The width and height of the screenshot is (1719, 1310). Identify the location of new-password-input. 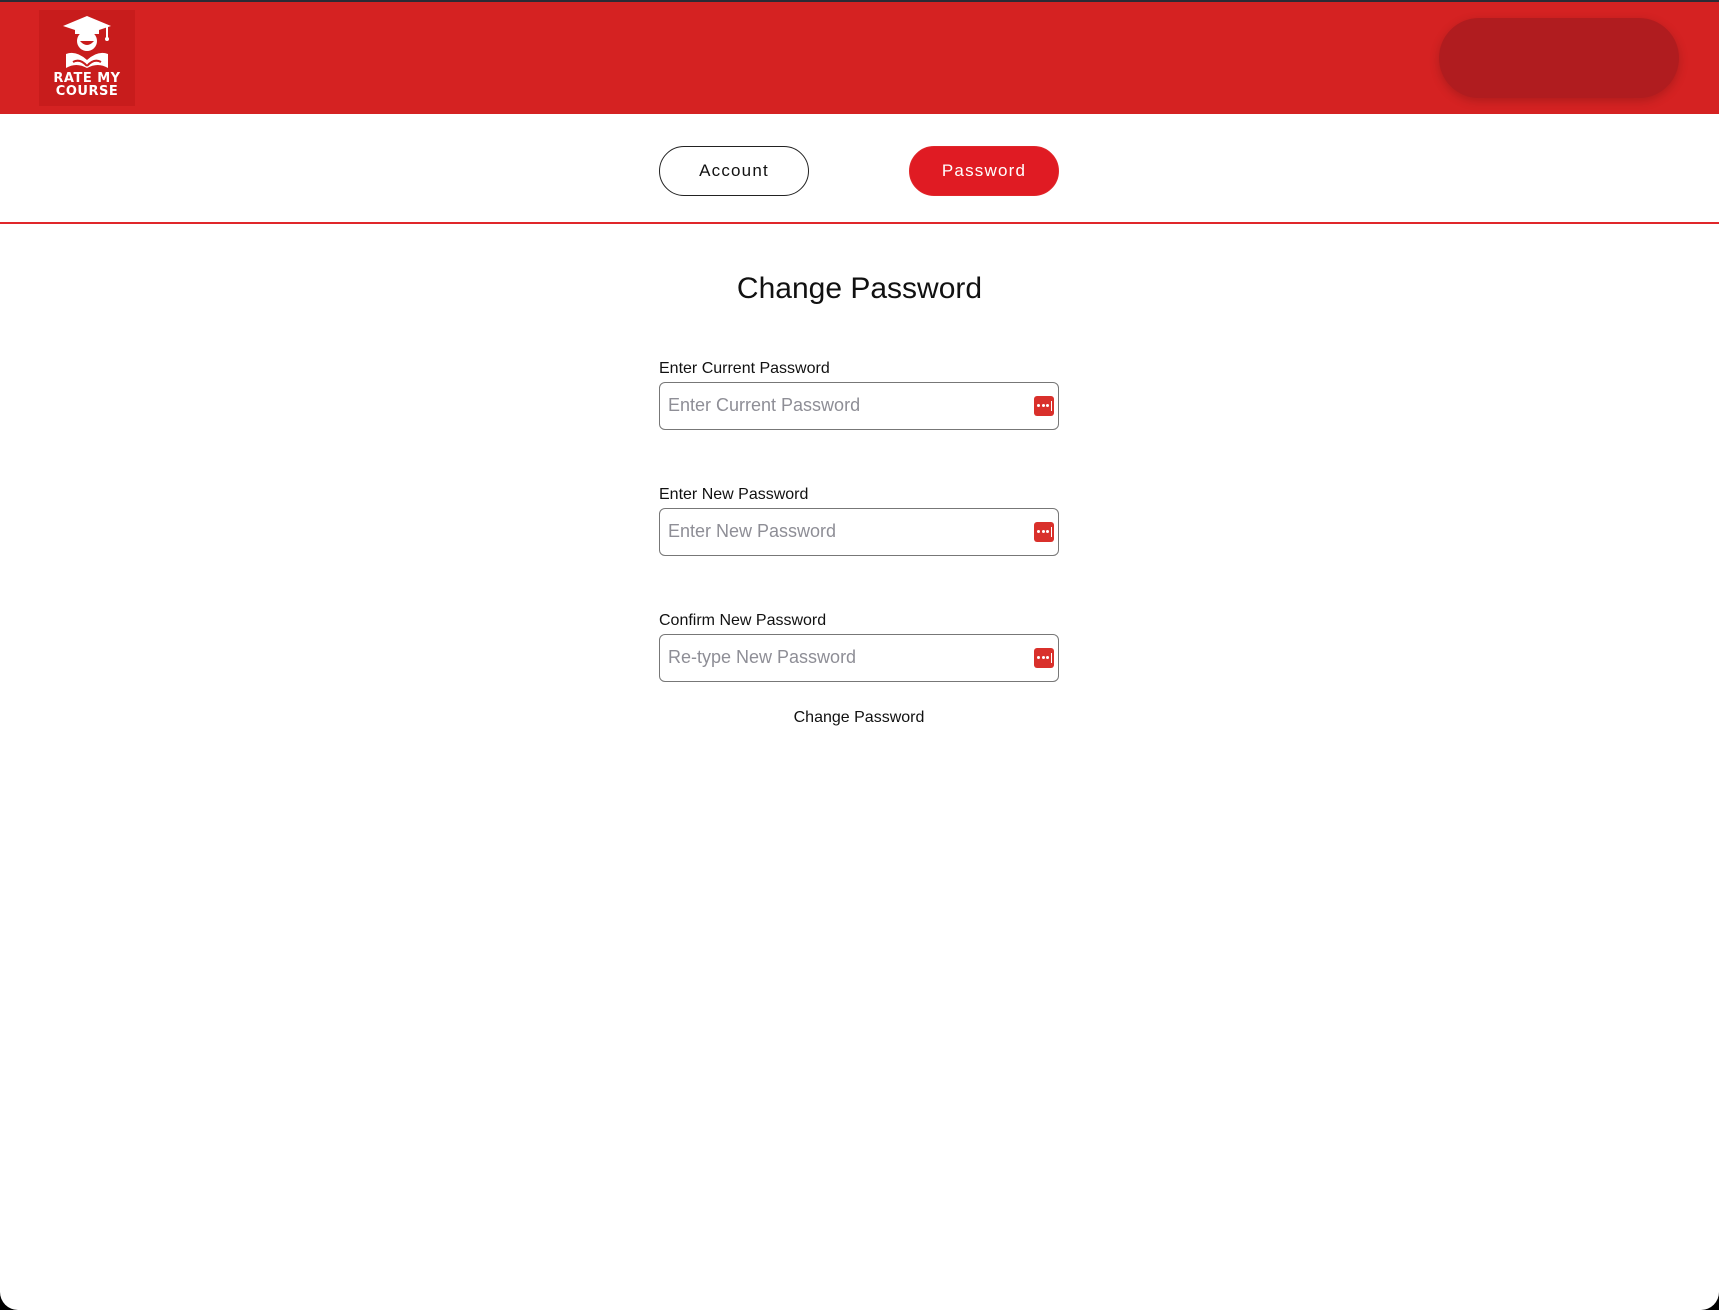
(838, 531).